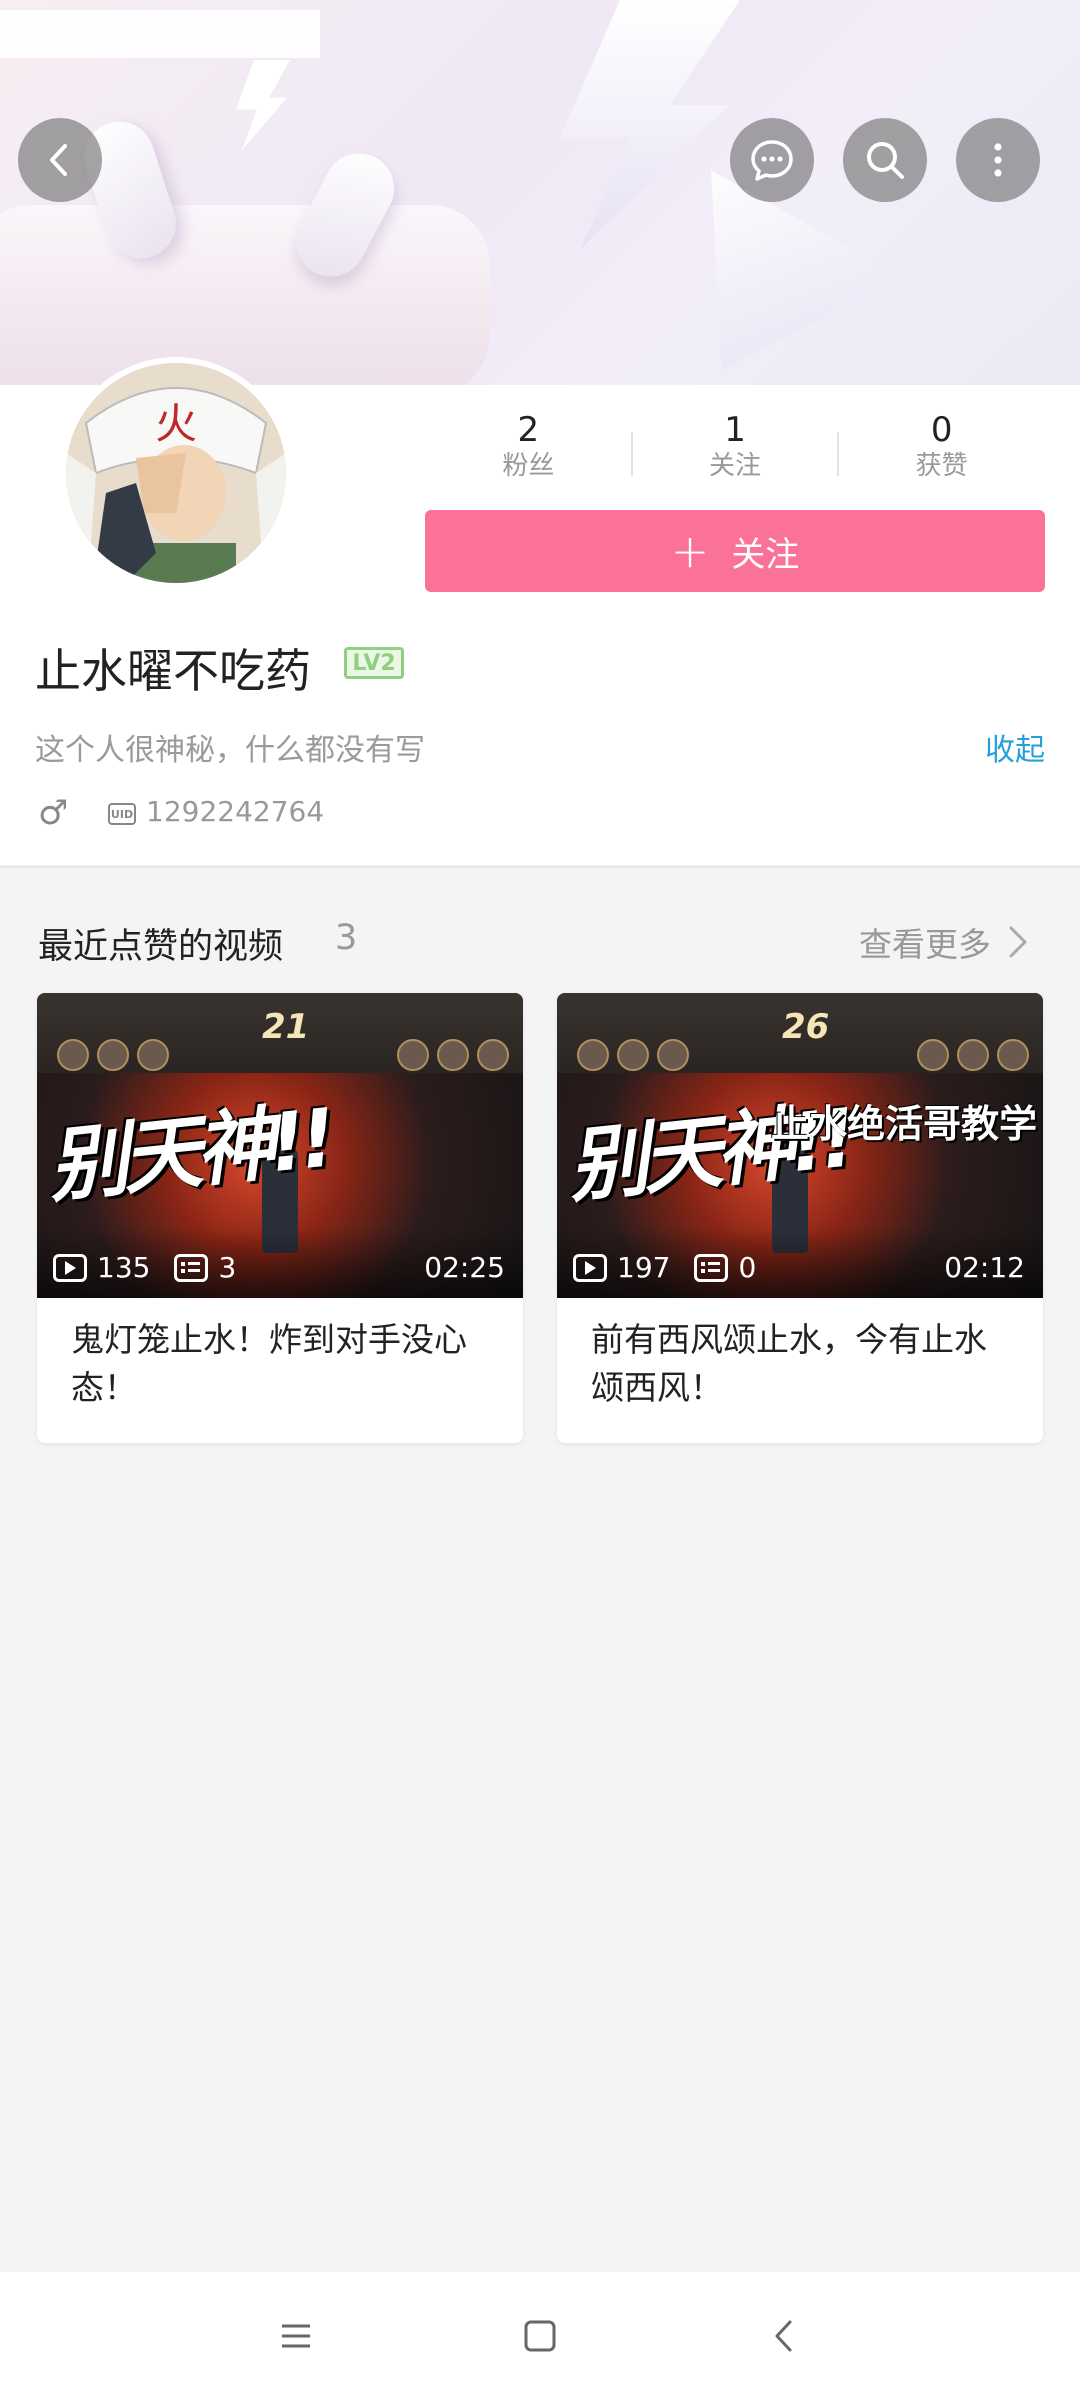 Image resolution: width=1080 pixels, height=2400 pixels. I want to click on section-title: 最近点赞的视频, so click(161, 947).